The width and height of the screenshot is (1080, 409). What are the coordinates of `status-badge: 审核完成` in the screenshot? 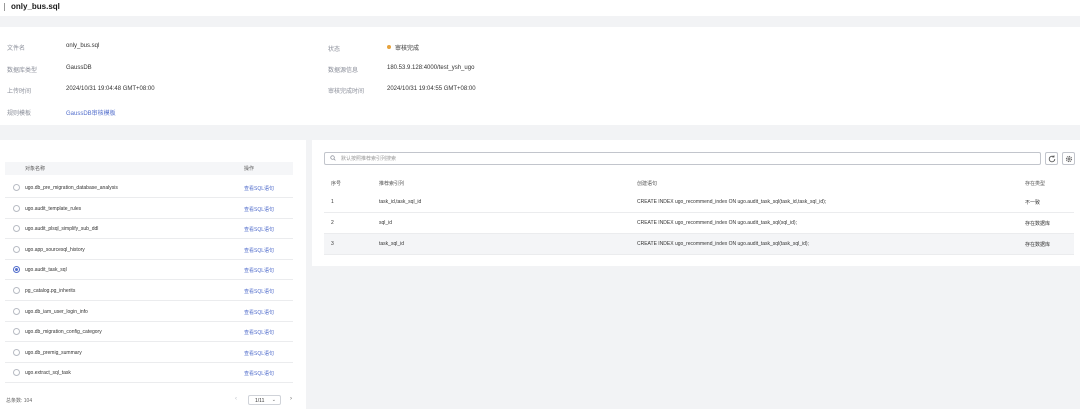 It's located at (403, 47).